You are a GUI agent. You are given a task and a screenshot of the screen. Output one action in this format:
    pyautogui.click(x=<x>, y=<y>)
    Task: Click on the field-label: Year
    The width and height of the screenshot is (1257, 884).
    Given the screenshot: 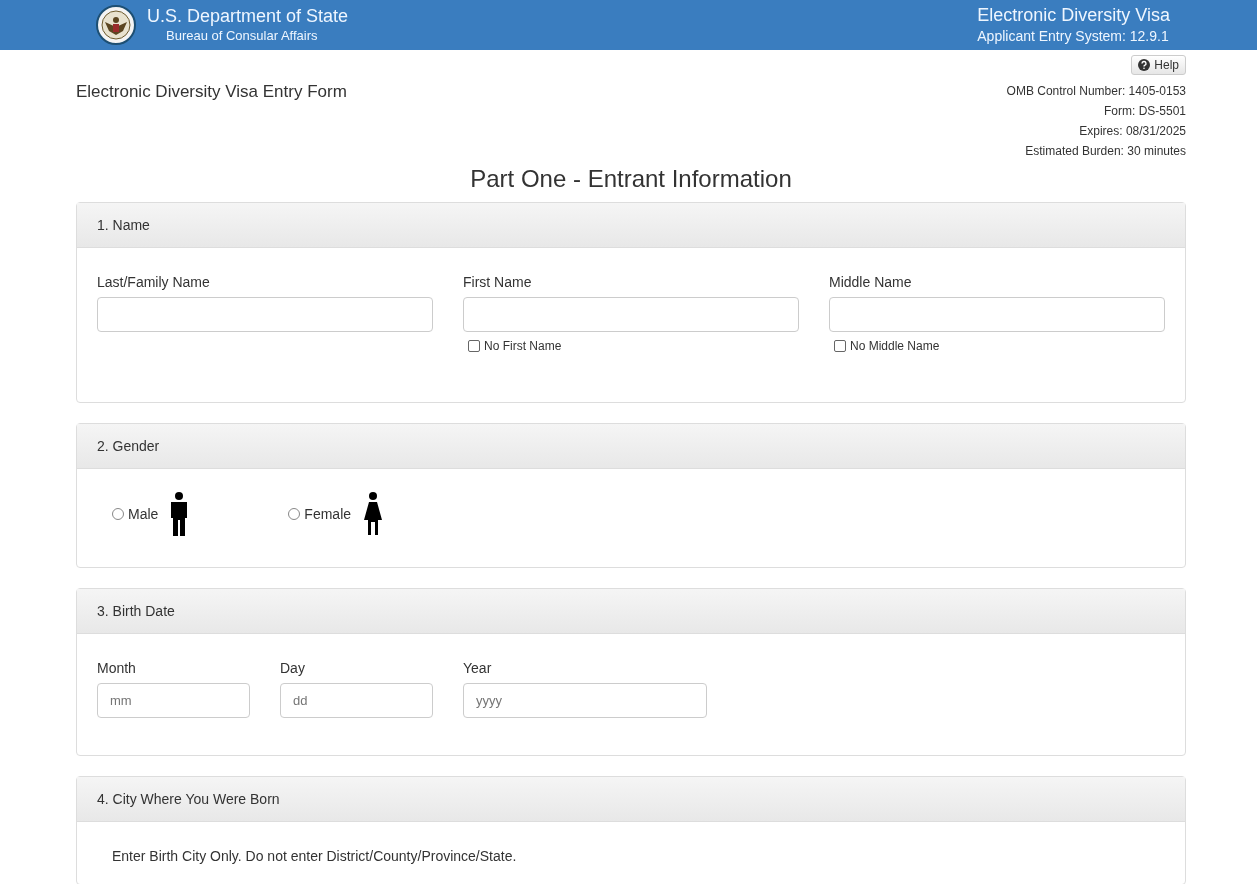 What is the action you would take?
    pyautogui.click(x=478, y=668)
    